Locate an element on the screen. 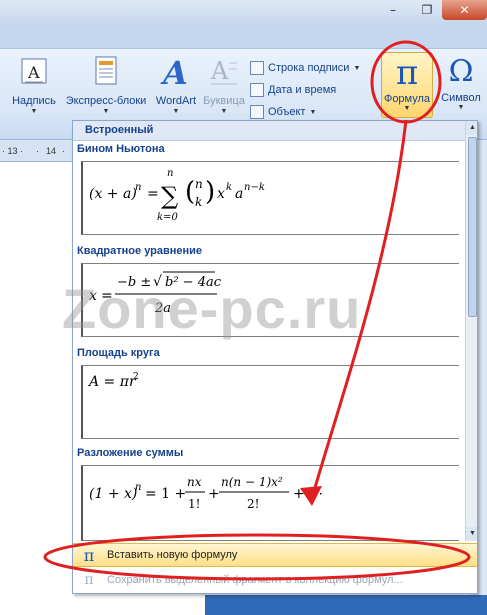  dropcap-icon: A is located at coordinates (224, 71).